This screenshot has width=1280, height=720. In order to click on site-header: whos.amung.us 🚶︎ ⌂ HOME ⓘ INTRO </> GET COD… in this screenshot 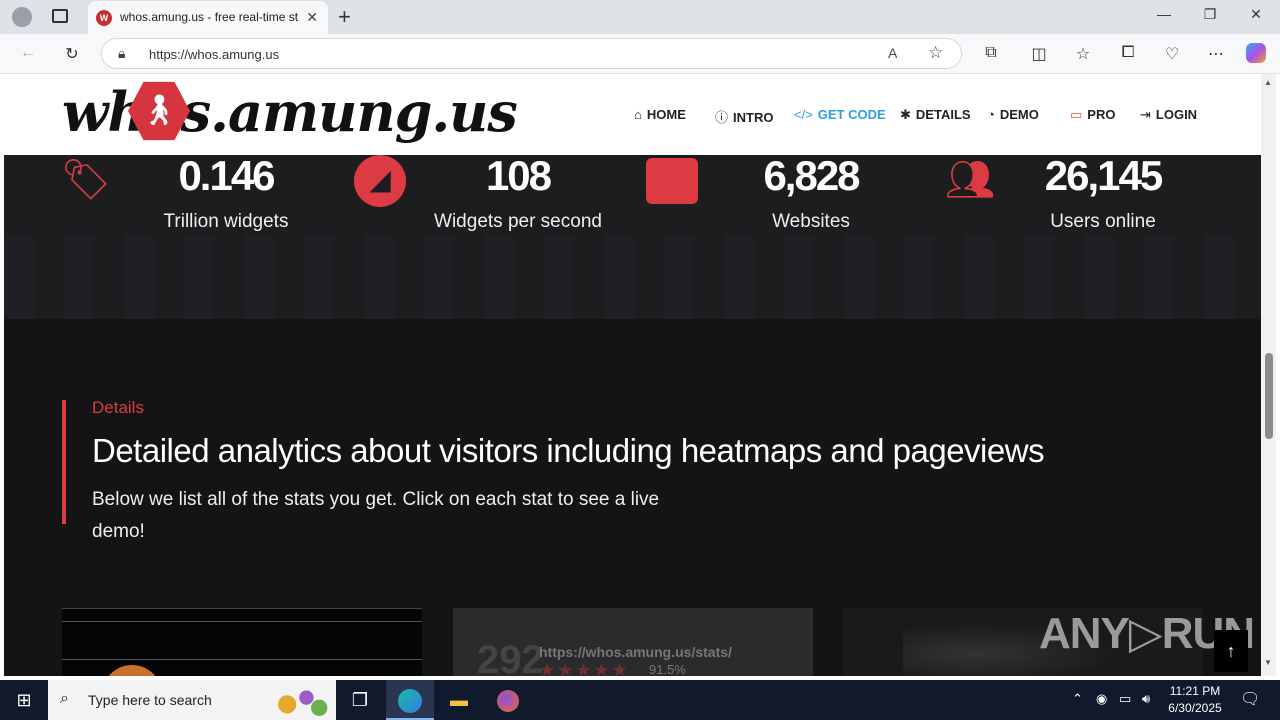, I will do `click(632, 114)`.